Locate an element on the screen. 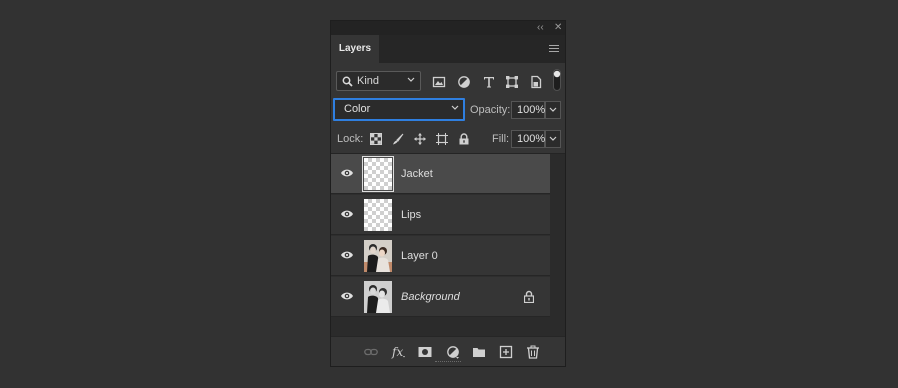  lock-all-icon is located at coordinates (464, 139).